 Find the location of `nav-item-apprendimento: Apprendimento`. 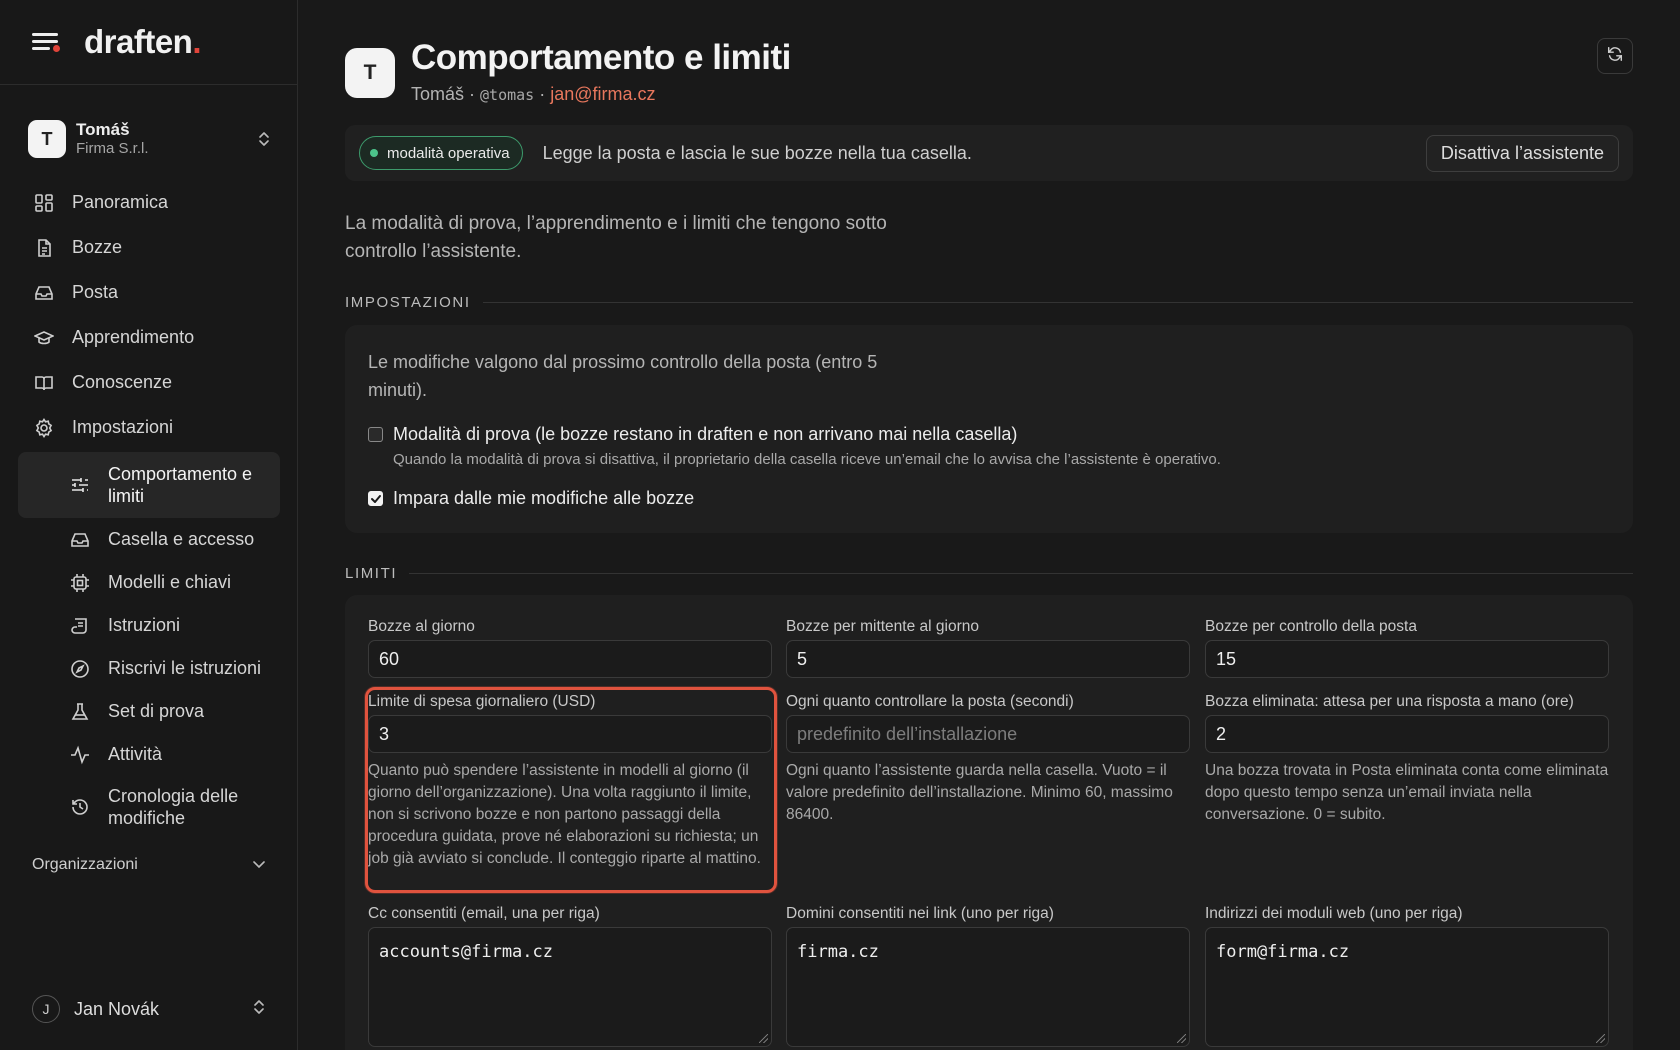

nav-item-apprendimento: Apprendimento is located at coordinates (149, 337).